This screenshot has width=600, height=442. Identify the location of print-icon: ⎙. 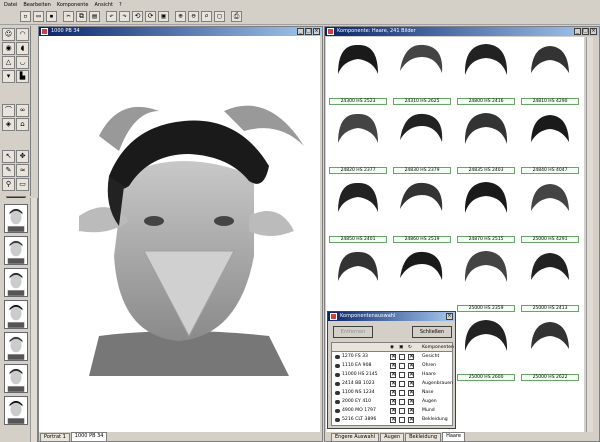
(236, 16).